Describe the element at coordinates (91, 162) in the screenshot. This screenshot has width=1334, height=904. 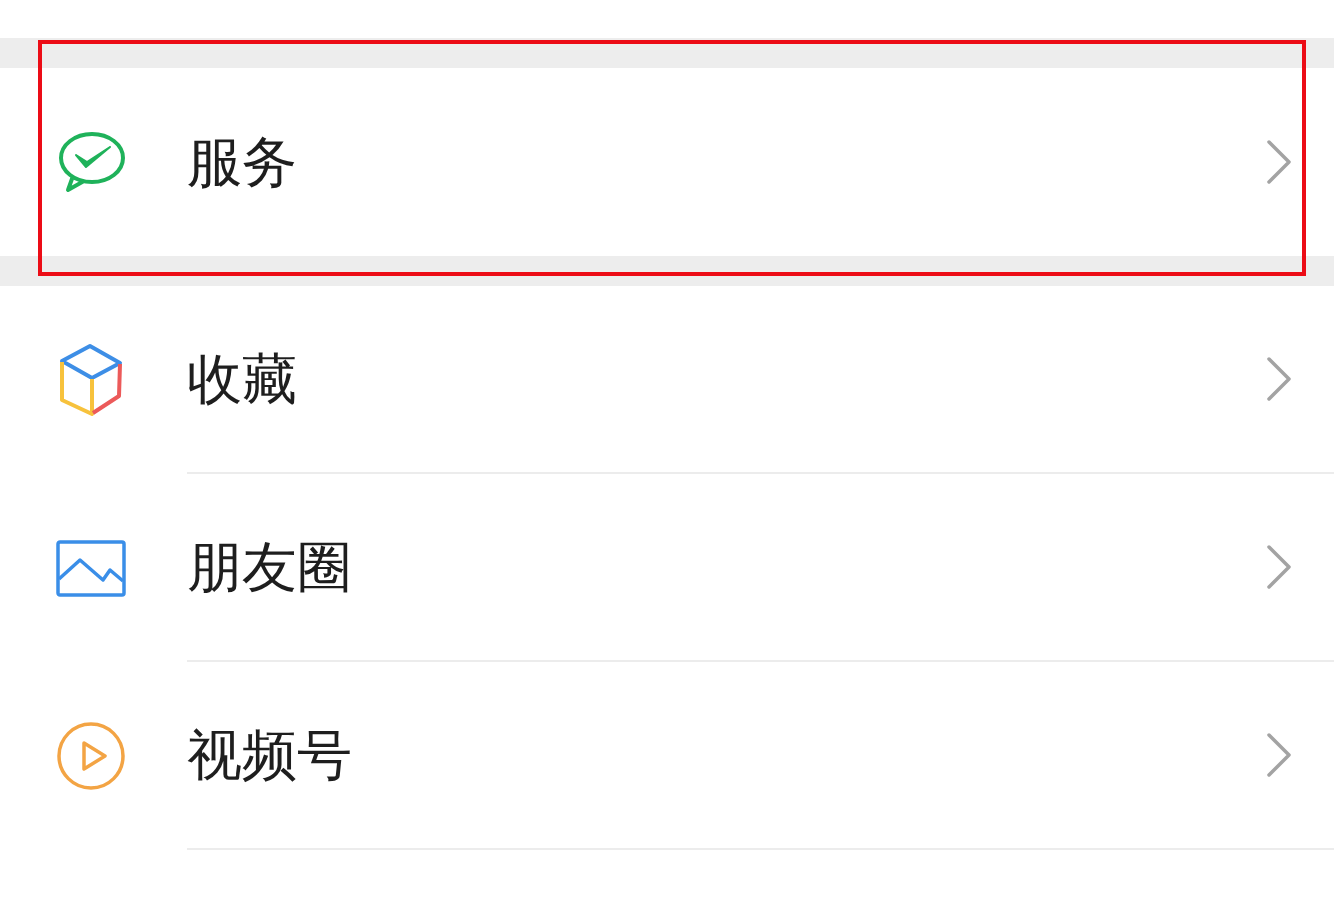
I see `chat-bubble-check-icon` at that location.